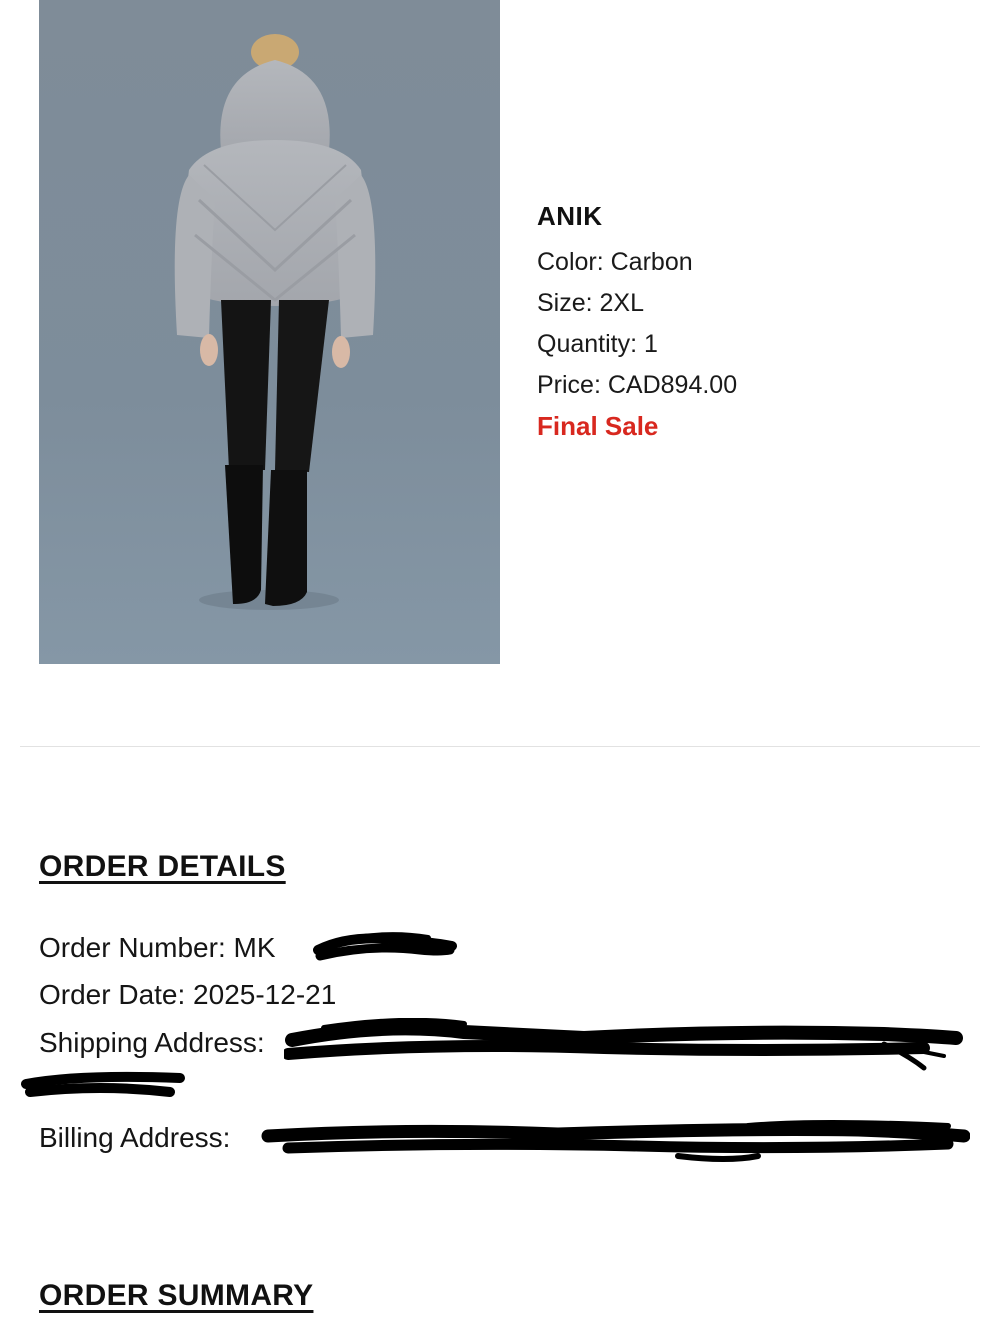 The image size is (1000, 1333). I want to click on product-quantity: Quantity: 1, so click(597, 344).